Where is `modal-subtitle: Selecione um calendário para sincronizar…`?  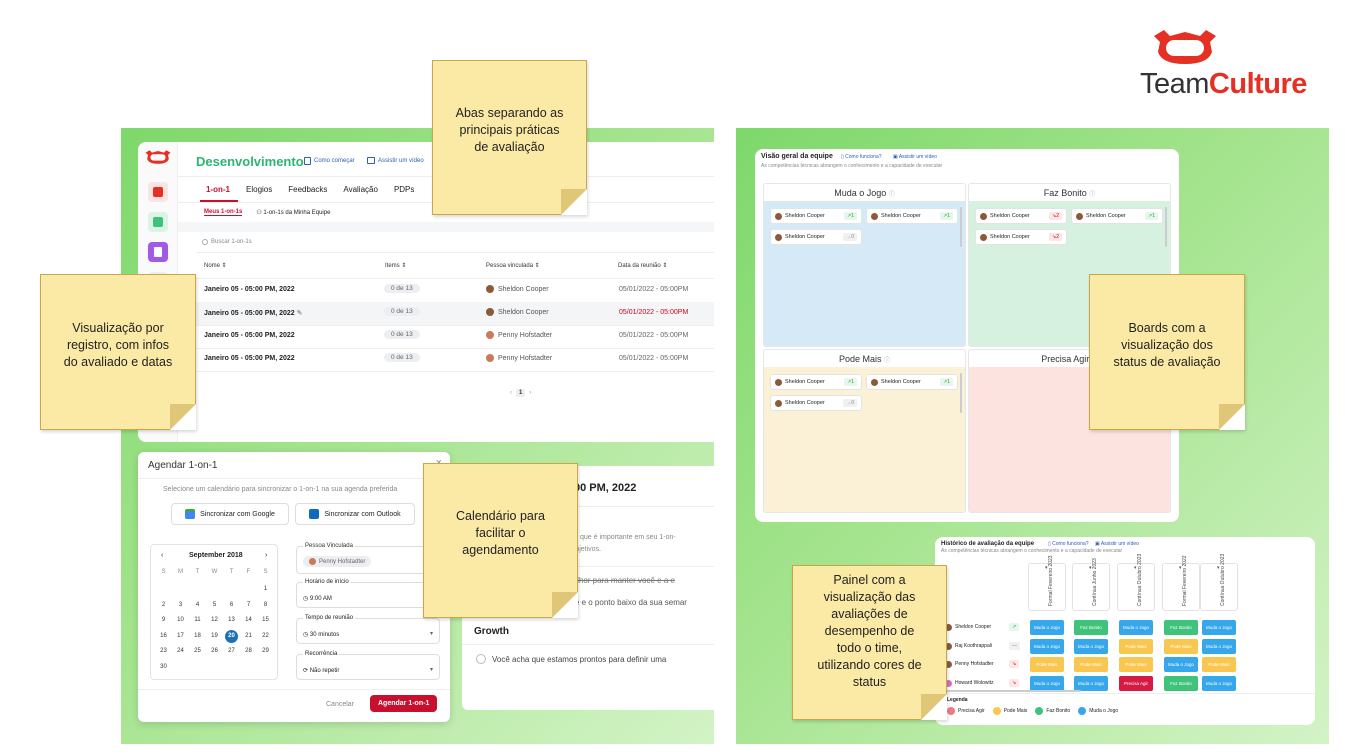 modal-subtitle: Selecione um calendário para sincronizar… is located at coordinates (280, 489).